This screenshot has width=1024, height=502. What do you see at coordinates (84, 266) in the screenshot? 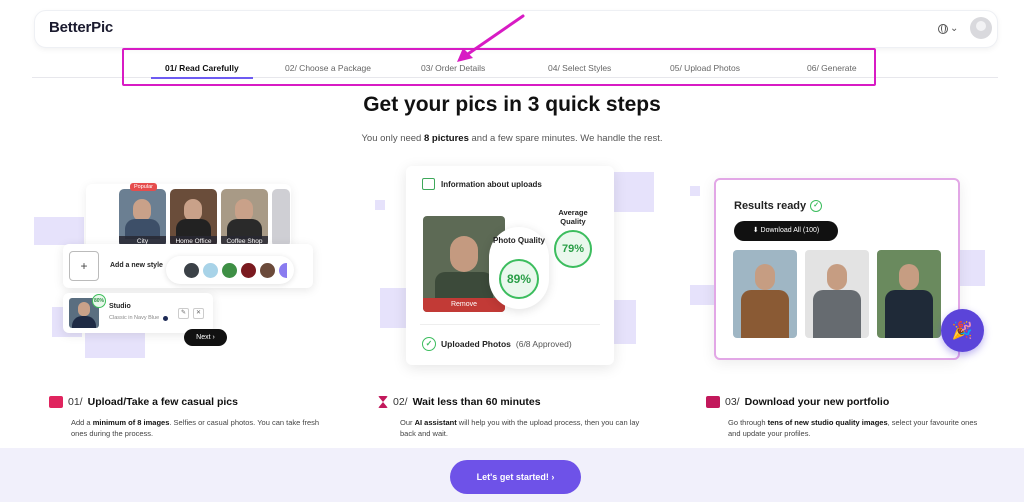
I see `plus-icon: +` at bounding box center [84, 266].